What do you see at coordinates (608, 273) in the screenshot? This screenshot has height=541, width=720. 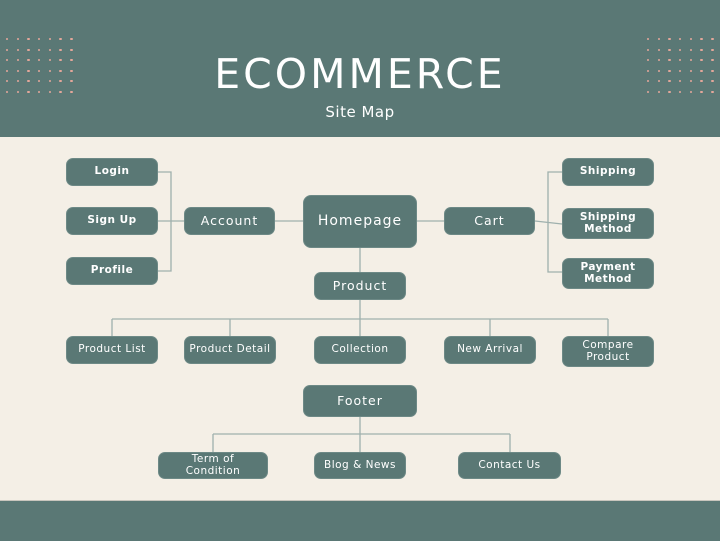 I see `node-payment-method: Payment Method` at bounding box center [608, 273].